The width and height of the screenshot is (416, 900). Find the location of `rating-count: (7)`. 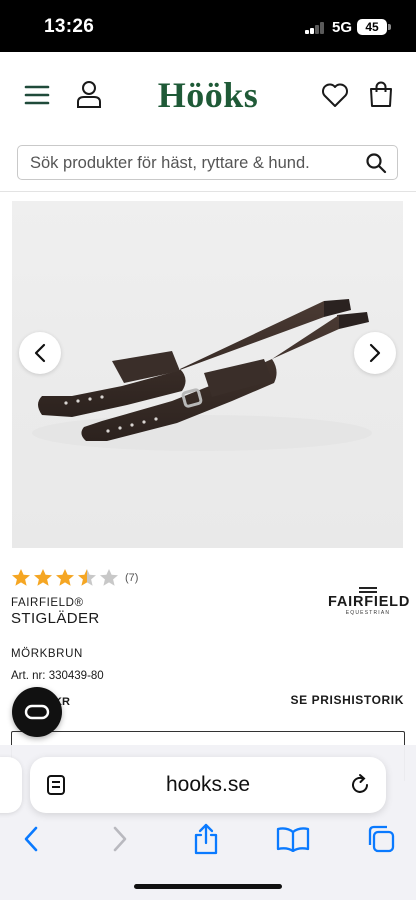

rating-count: (7) is located at coordinates (132, 577).